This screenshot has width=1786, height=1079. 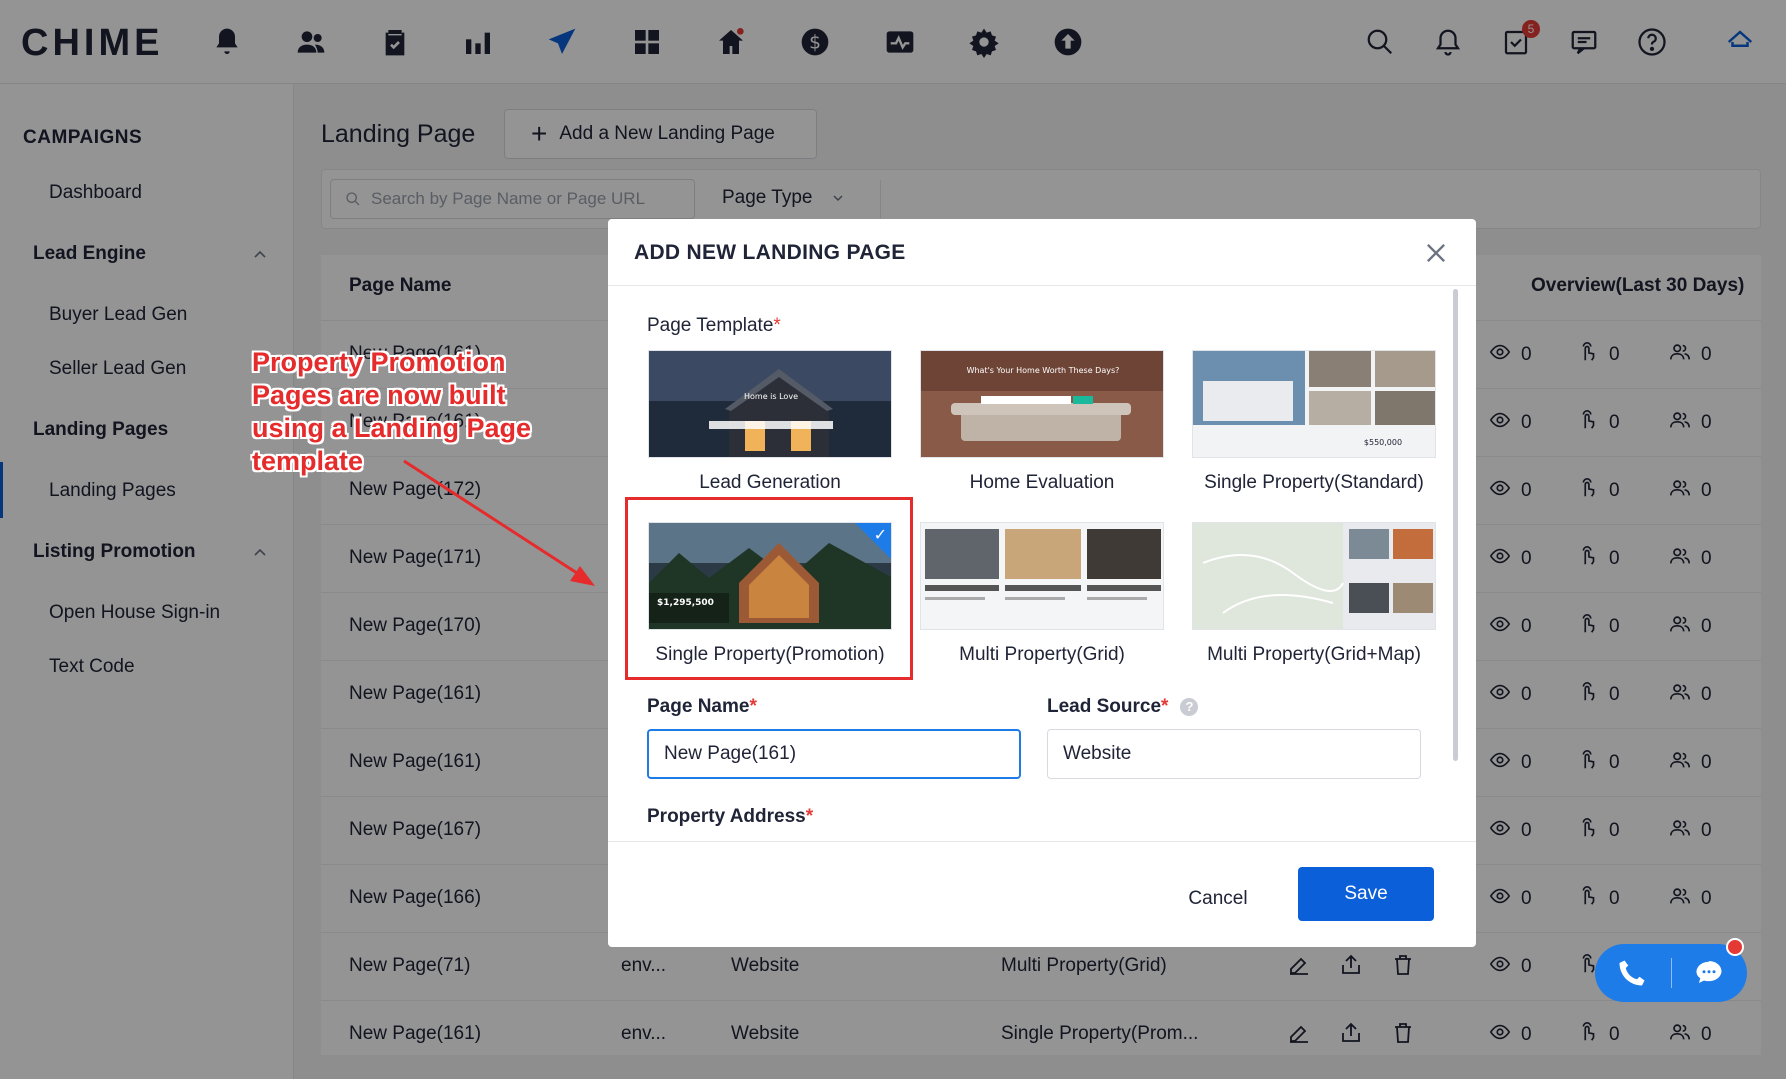 What do you see at coordinates (1632, 973) in the screenshot?
I see `phone-icon` at bounding box center [1632, 973].